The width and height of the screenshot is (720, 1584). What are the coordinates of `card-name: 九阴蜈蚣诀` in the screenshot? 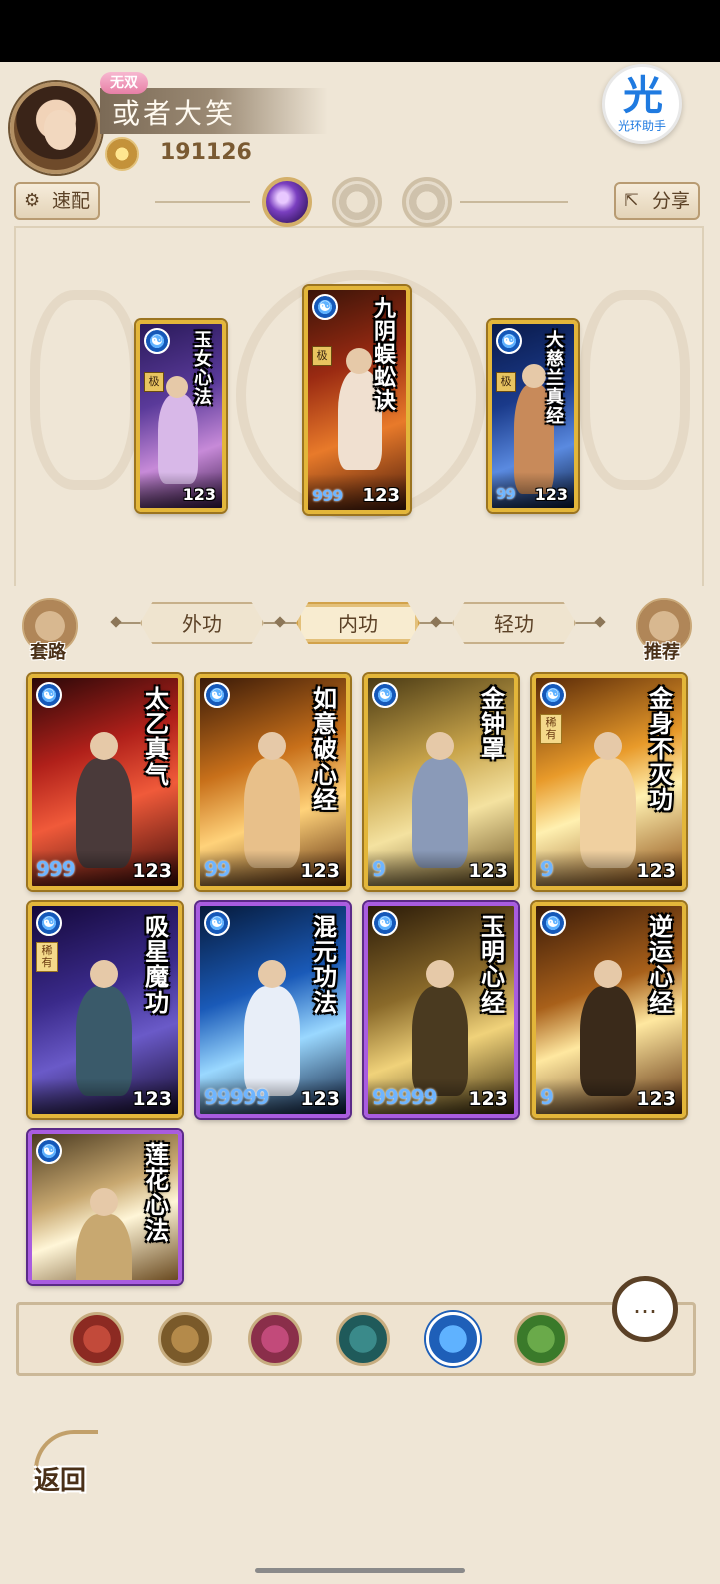 It's located at (384, 355).